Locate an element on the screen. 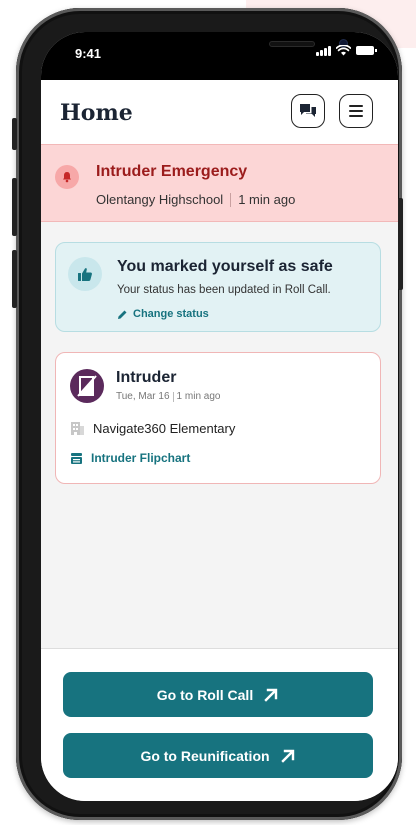 The image size is (416, 825). power-button is located at coordinates (400, 244).